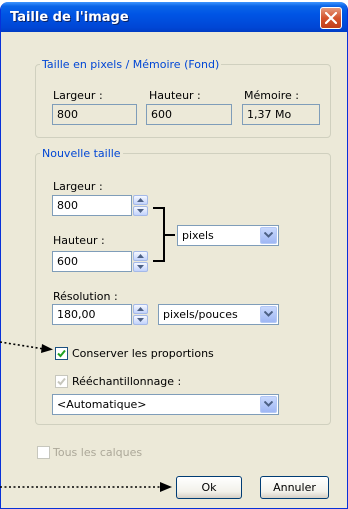 Image resolution: width=348 pixels, height=509 pixels. What do you see at coordinates (159, 234) in the screenshot?
I see `link-bracket` at bounding box center [159, 234].